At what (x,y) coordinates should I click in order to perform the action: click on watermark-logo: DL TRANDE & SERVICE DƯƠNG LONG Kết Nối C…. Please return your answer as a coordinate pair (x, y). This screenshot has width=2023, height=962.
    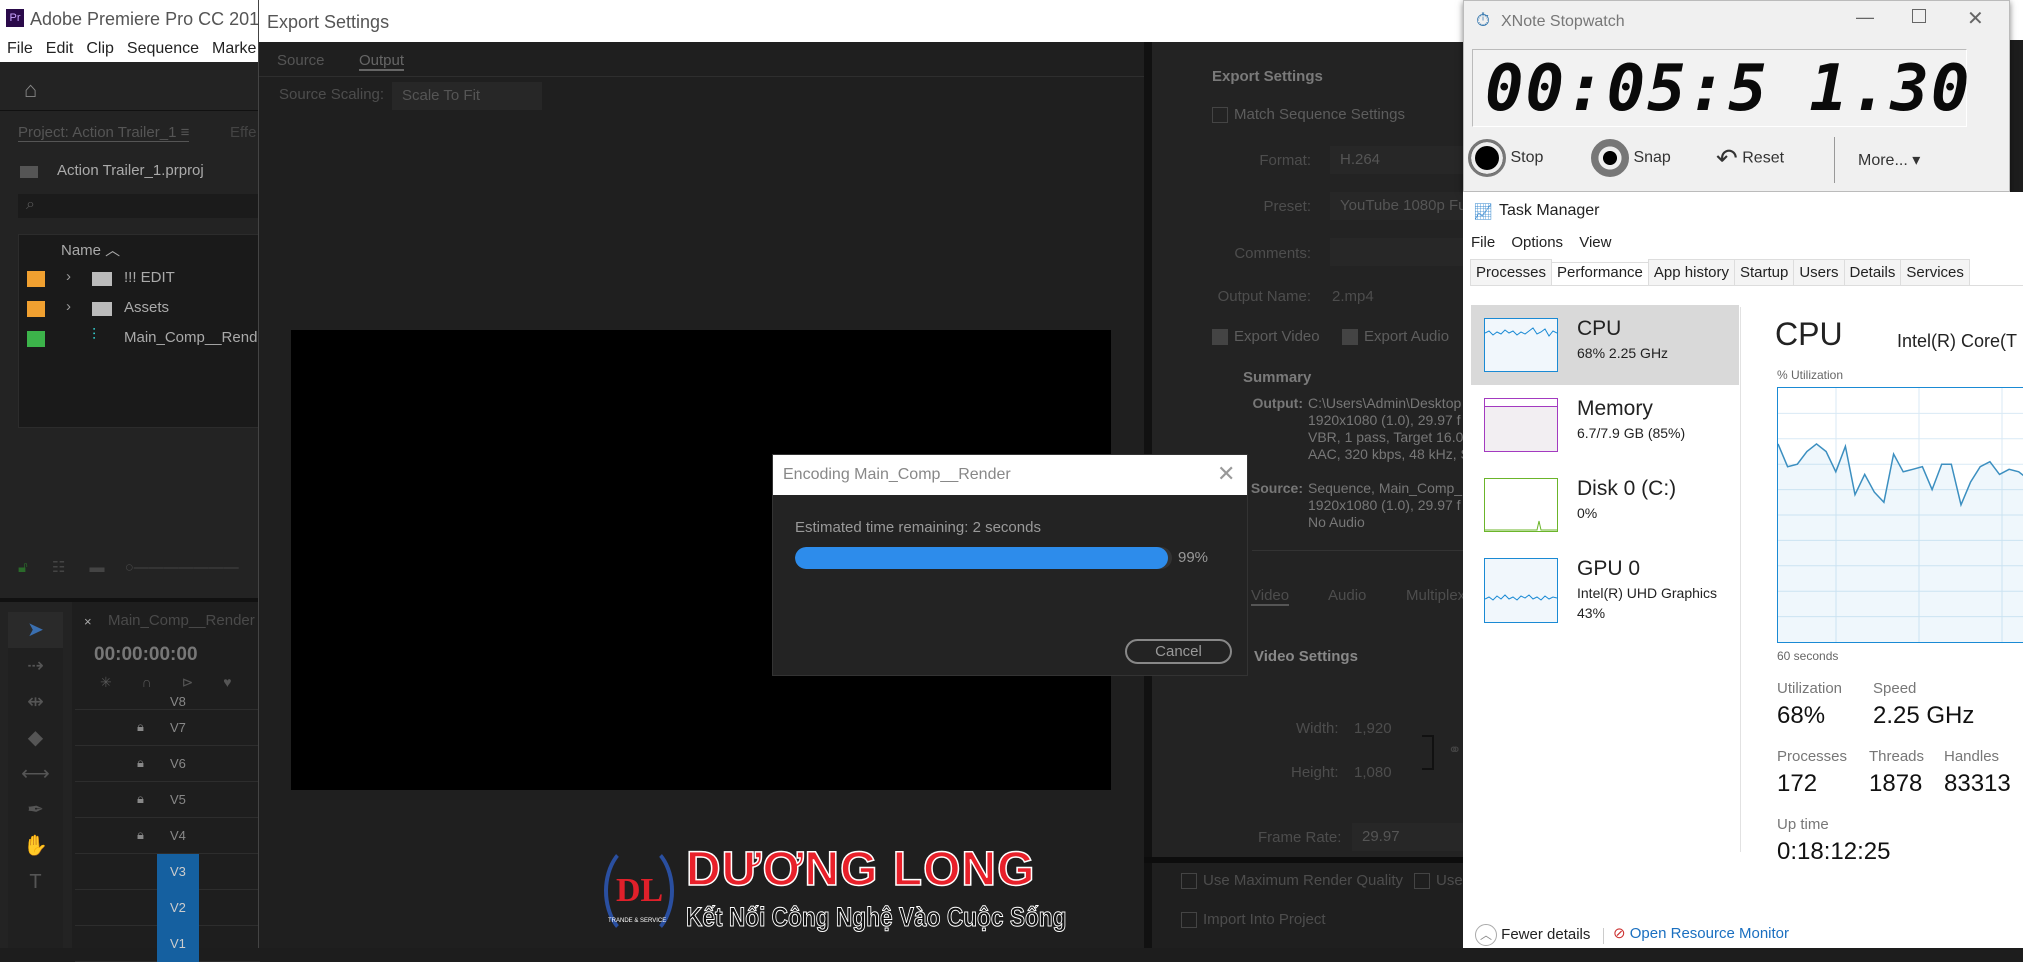
    Looking at the image, I should click on (835, 892).